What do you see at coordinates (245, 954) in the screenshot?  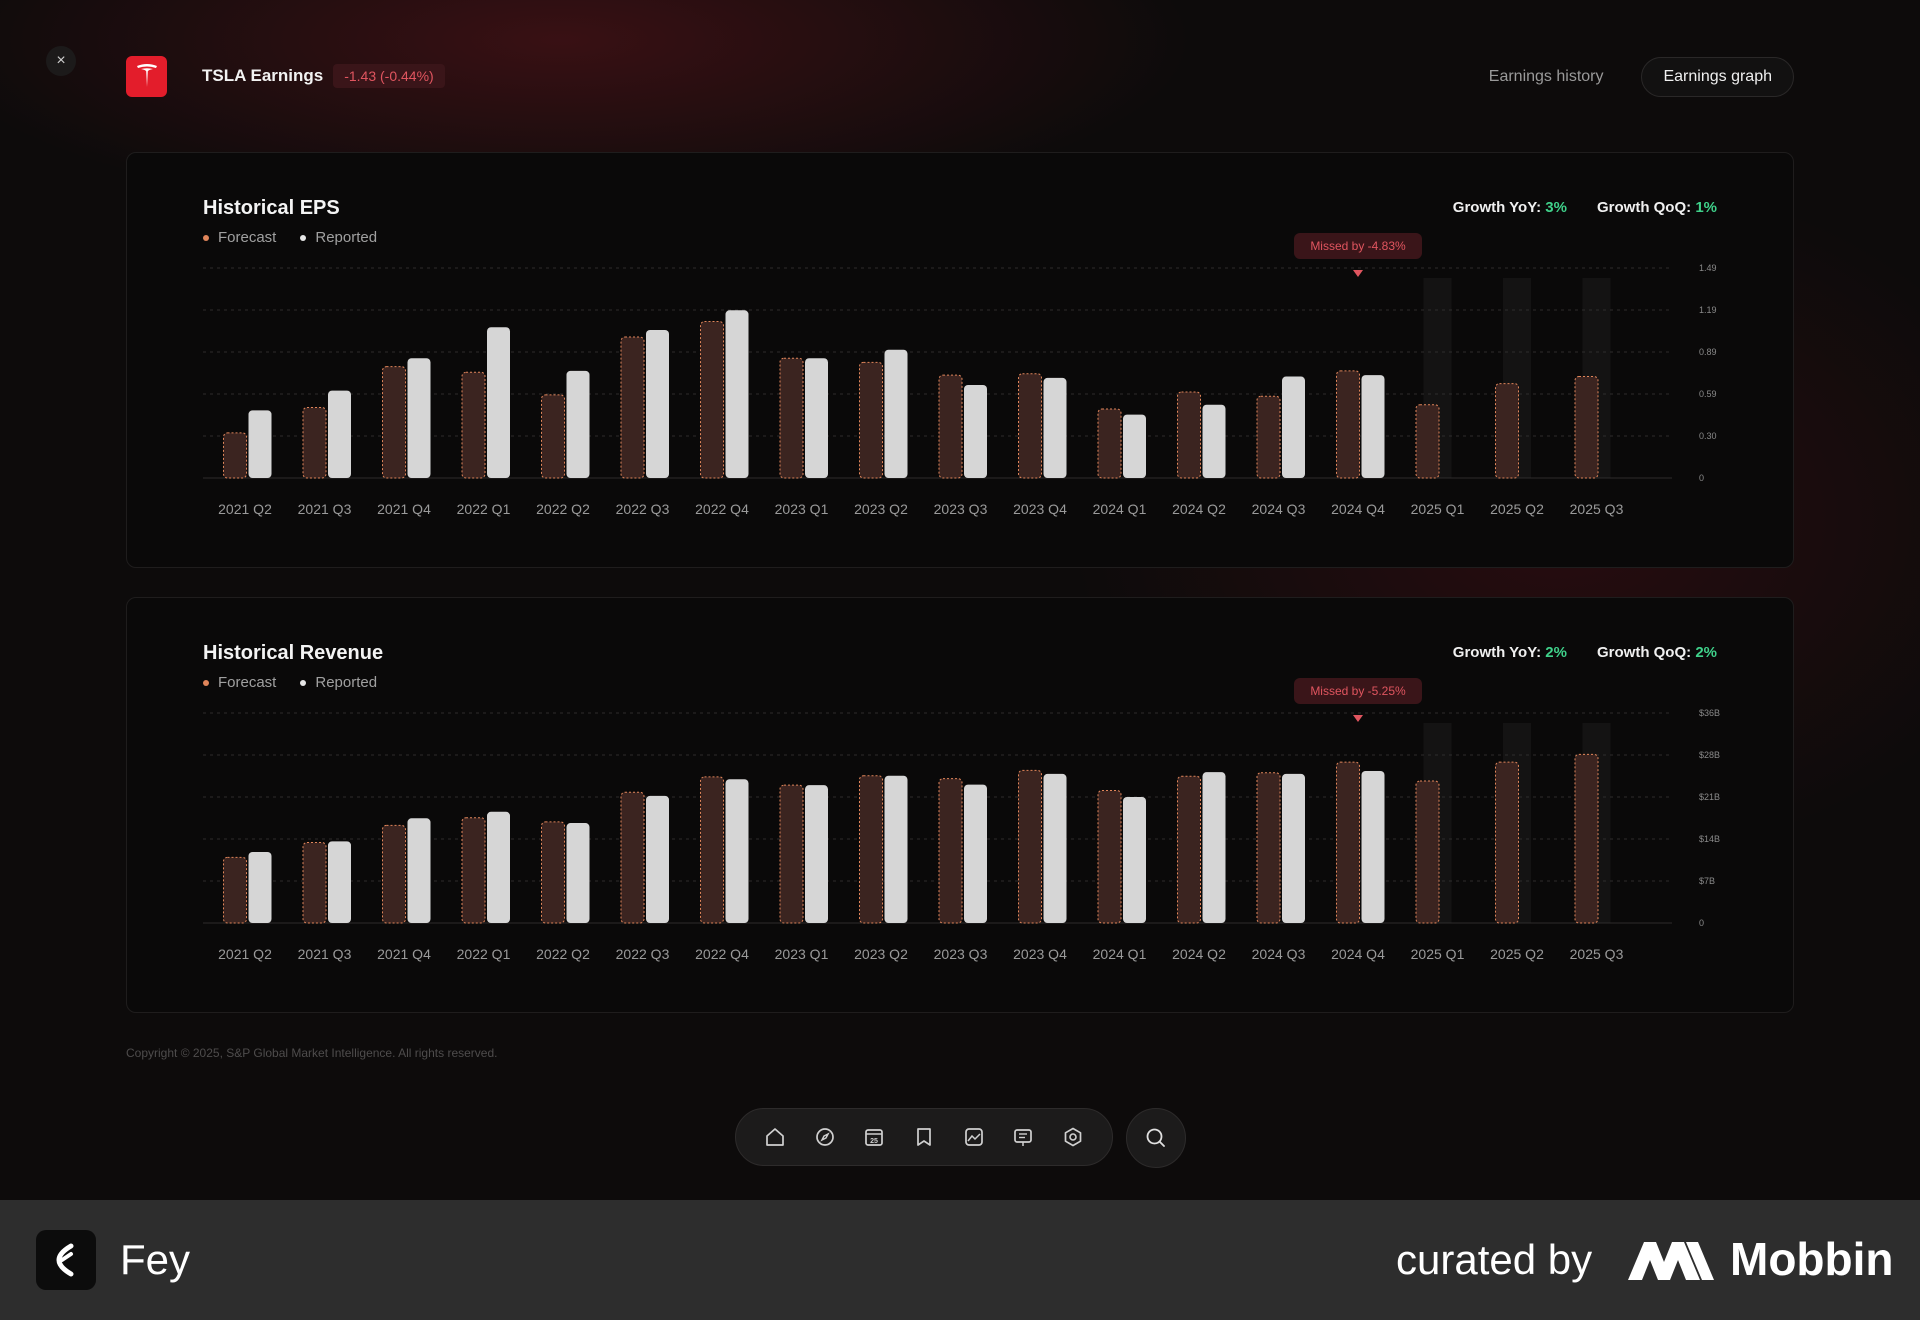 I see `x-tick-label: 2021 Q2` at bounding box center [245, 954].